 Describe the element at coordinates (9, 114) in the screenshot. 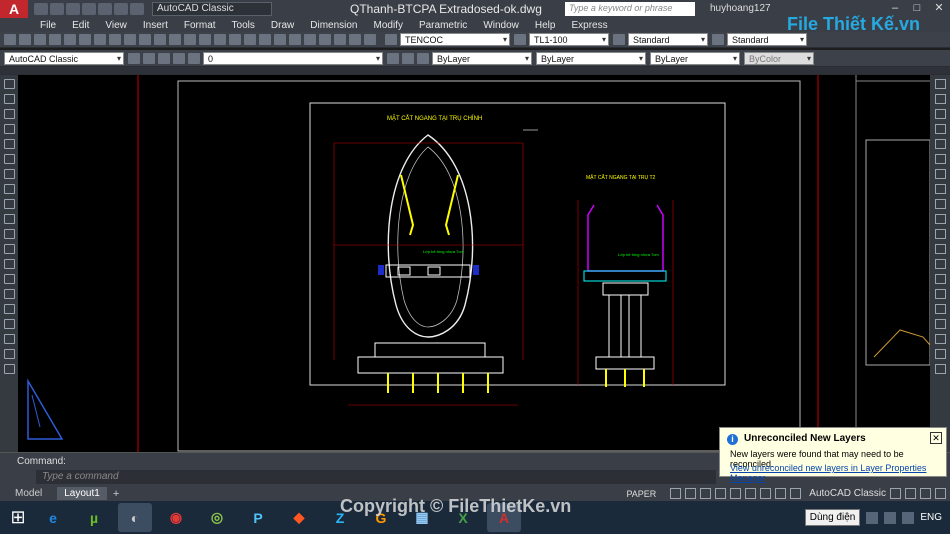

I see `polyline-icon` at that location.